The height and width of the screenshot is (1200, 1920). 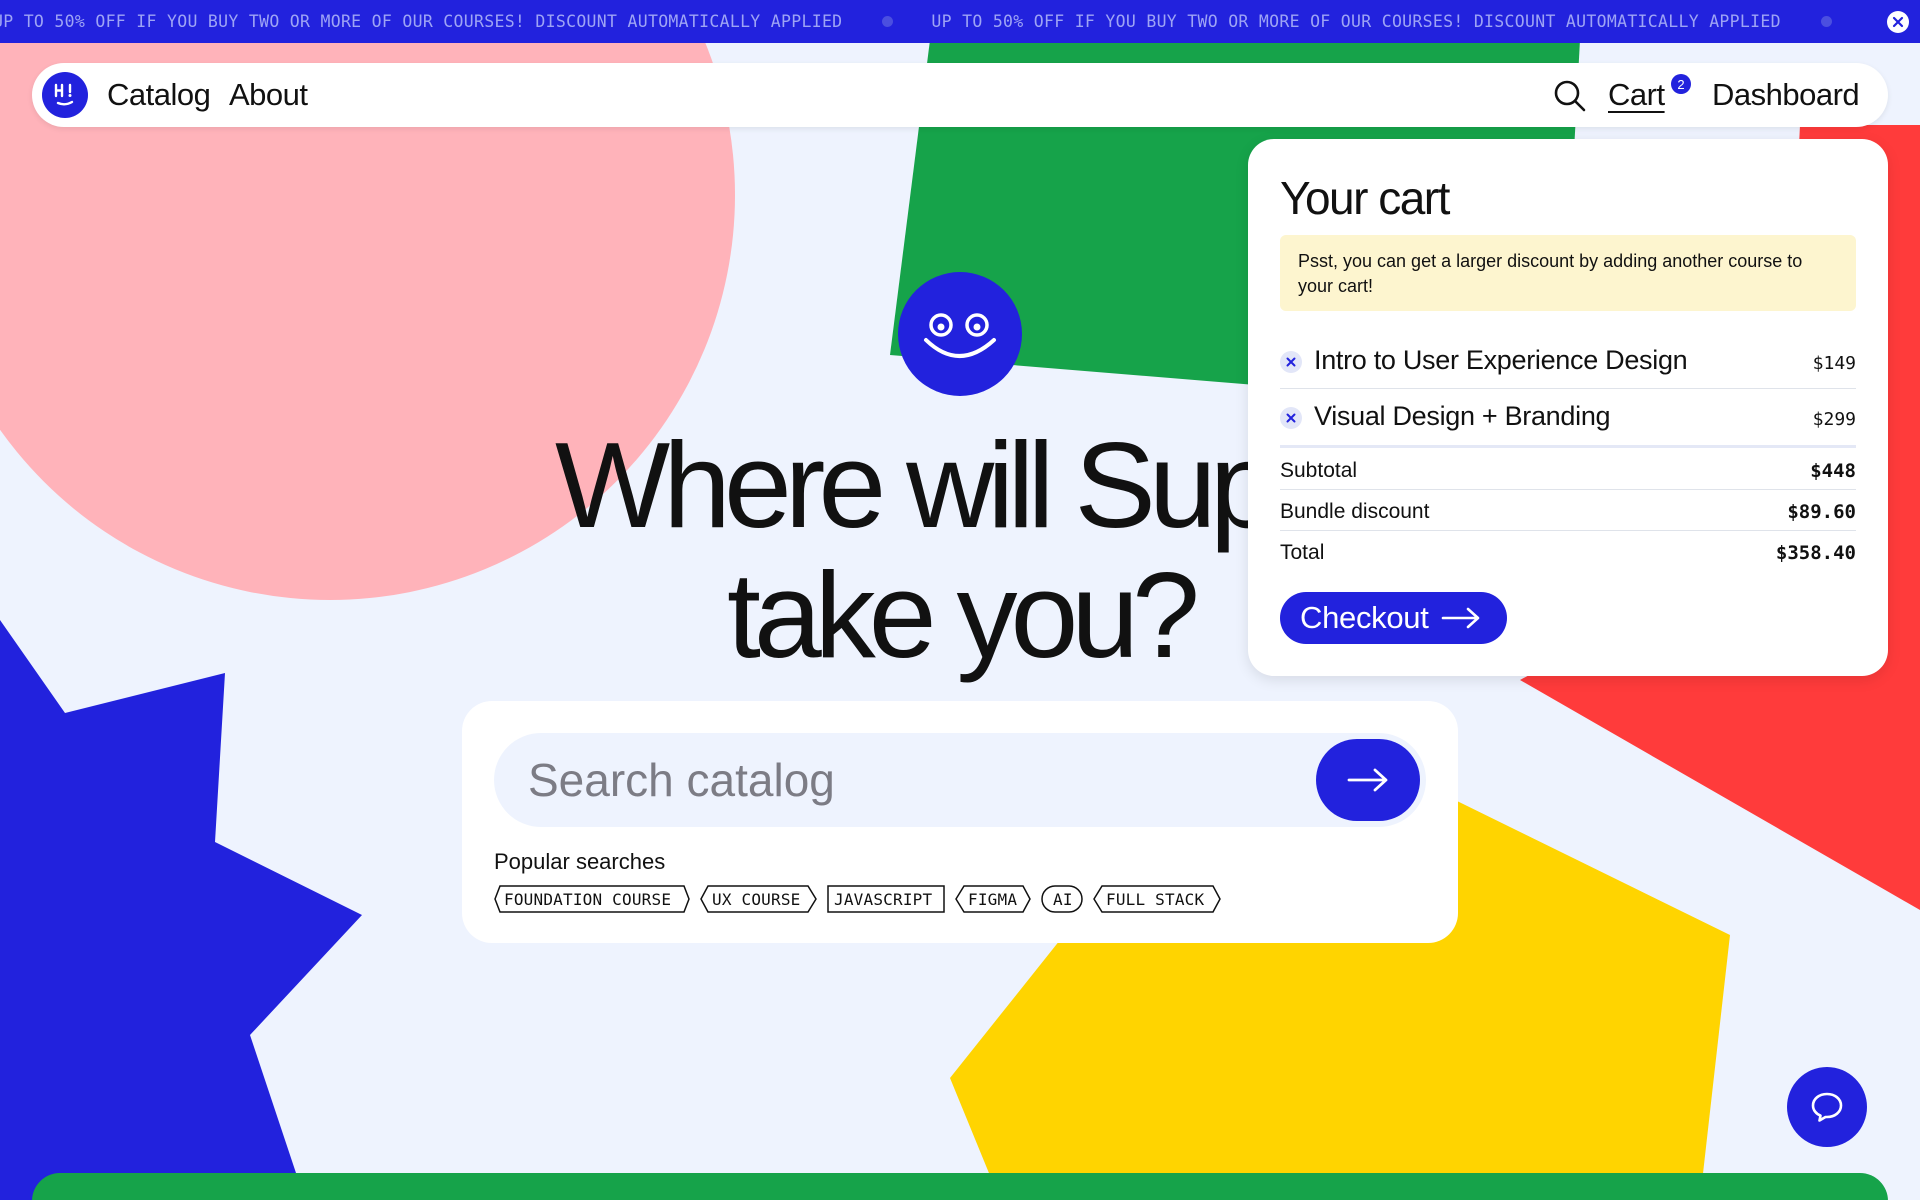 I want to click on nav-dashboard-link: Dashboard, so click(x=1786, y=95).